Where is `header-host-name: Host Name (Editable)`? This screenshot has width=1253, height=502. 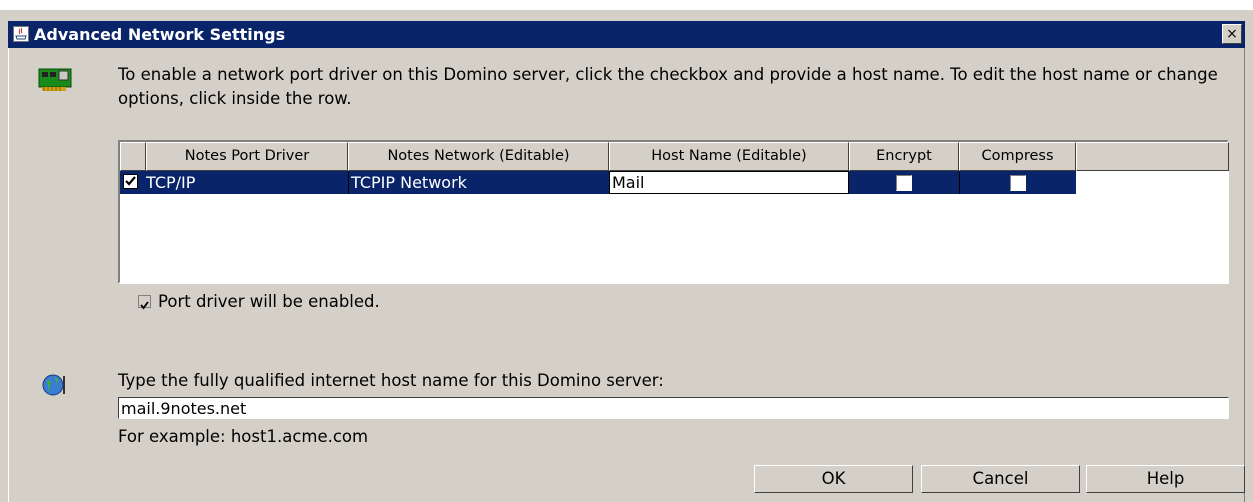
header-host-name: Host Name (Editable) is located at coordinates (729, 156).